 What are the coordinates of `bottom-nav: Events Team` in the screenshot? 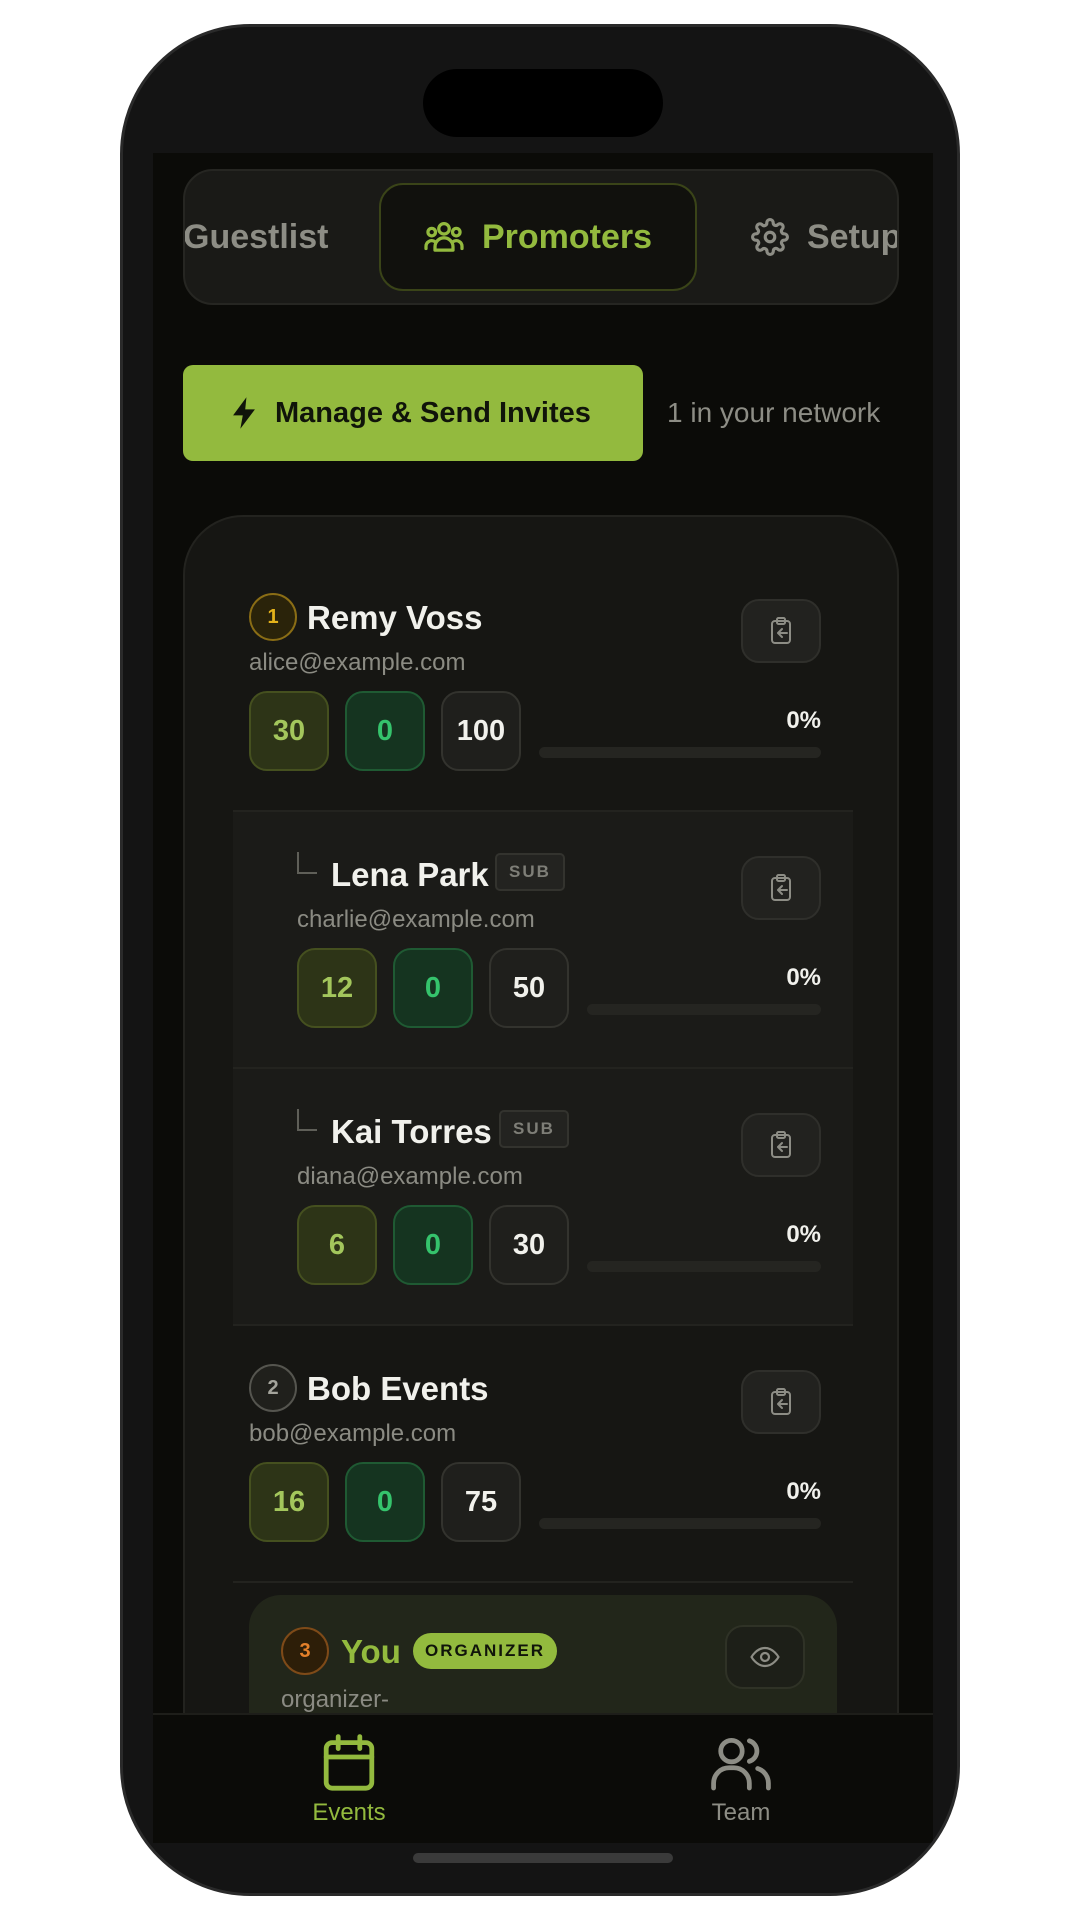 It's located at (543, 1778).